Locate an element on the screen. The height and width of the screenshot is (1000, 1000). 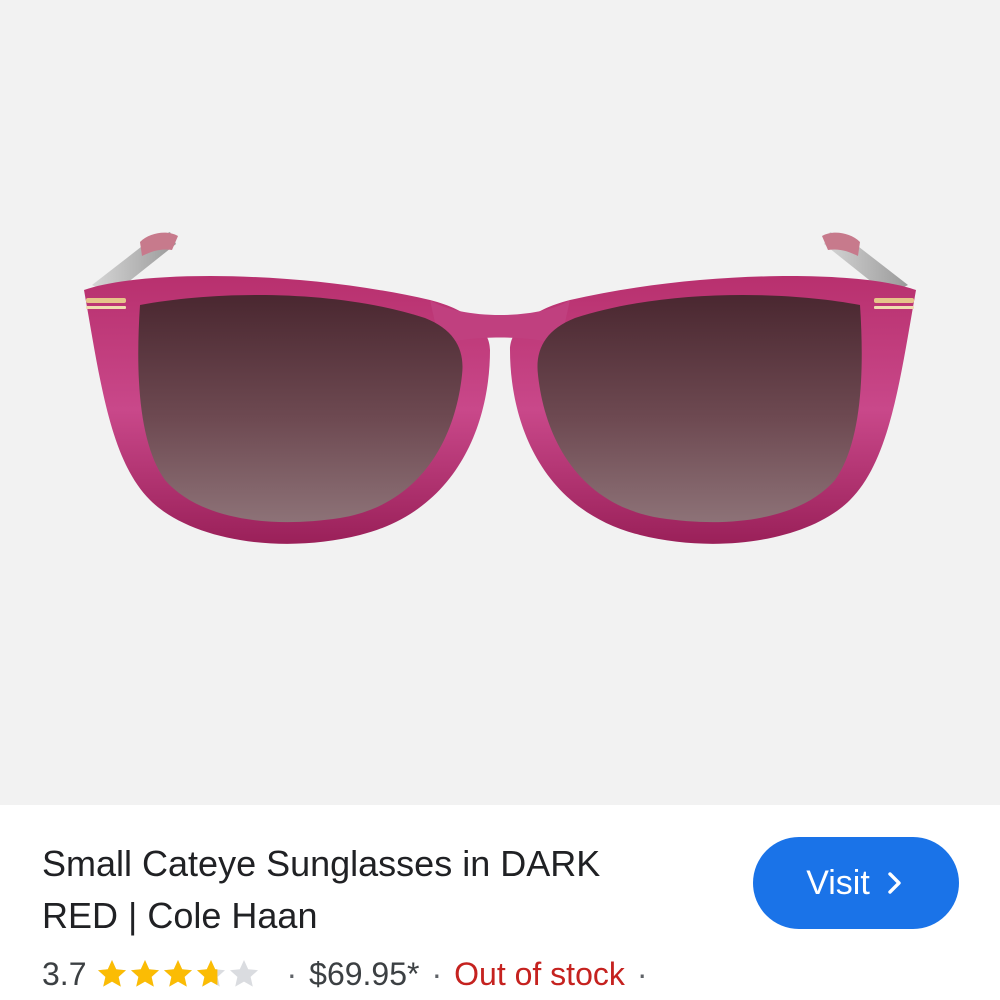
visit-button: Visit is located at coordinates (856, 883).